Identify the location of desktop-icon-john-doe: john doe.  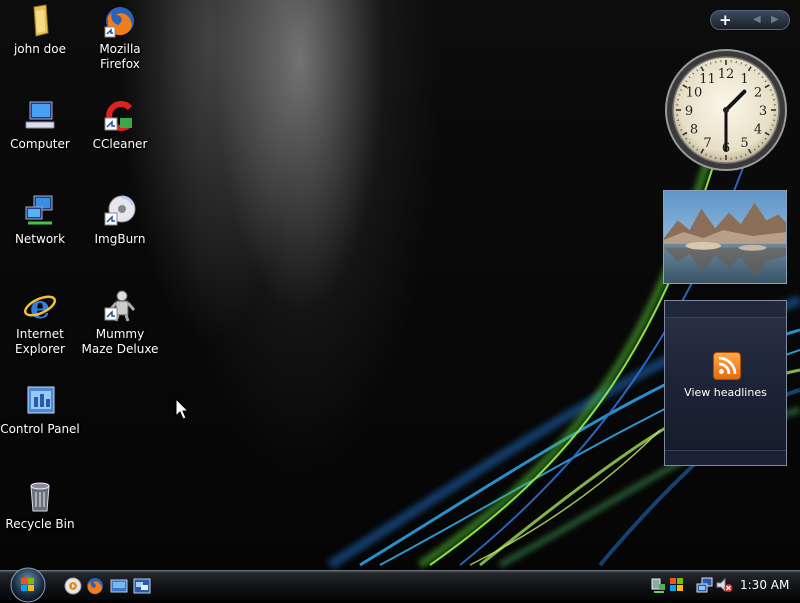
(40, 30).